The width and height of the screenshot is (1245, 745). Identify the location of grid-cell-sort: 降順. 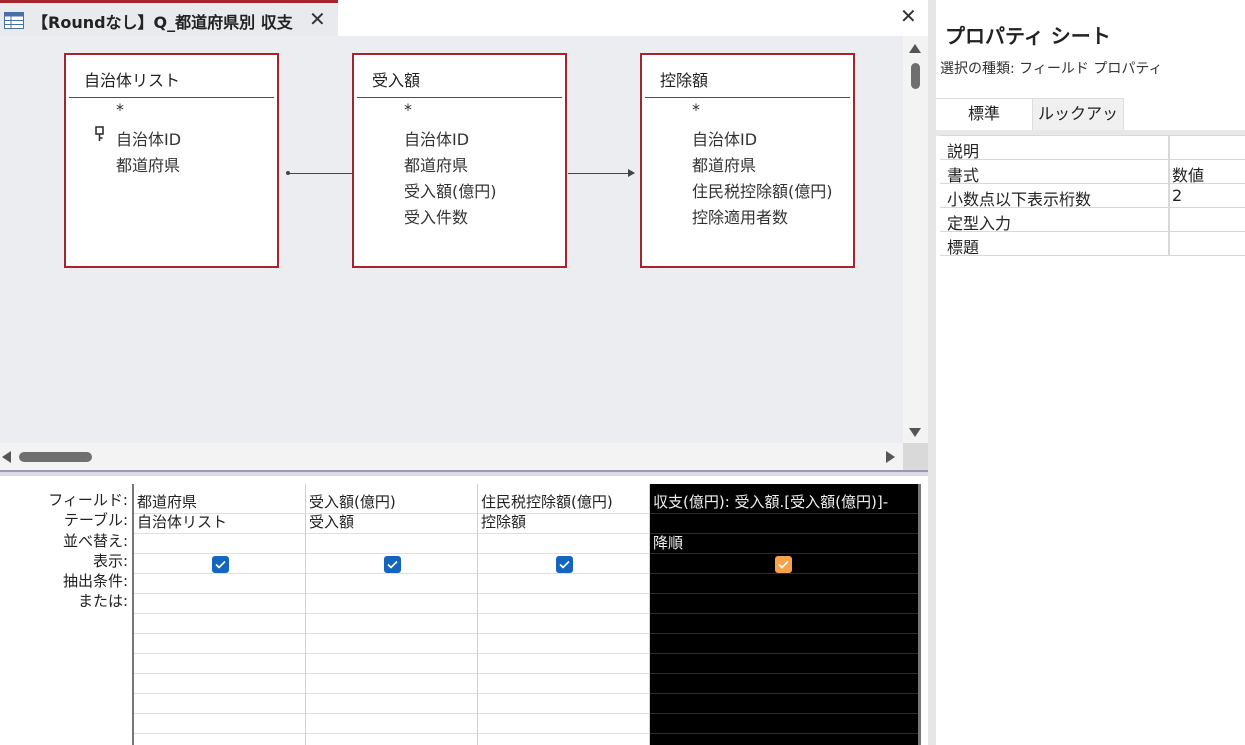
(785, 543).